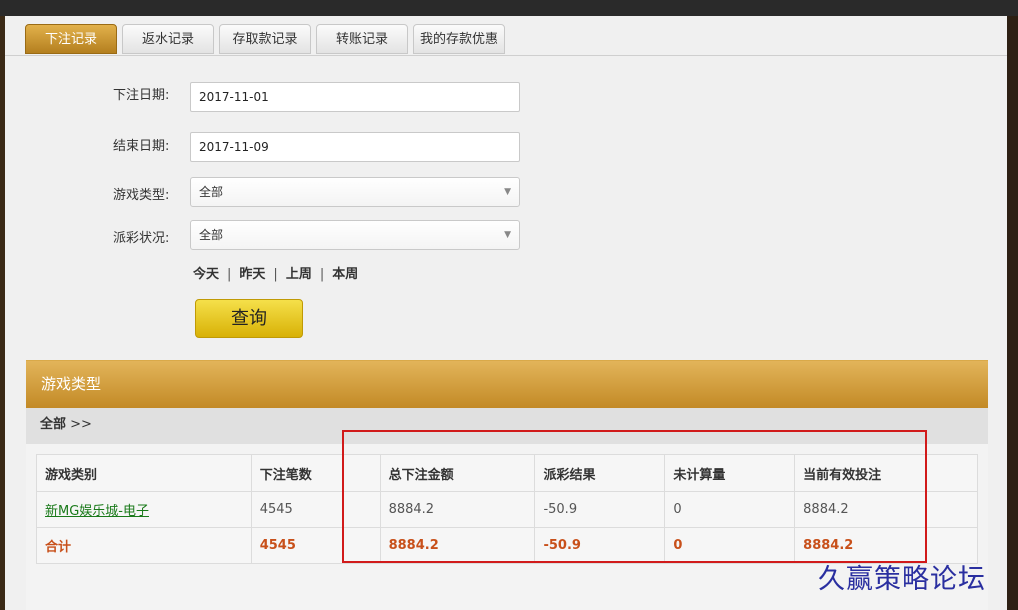  Describe the element at coordinates (53, 424) in the screenshot. I see `breadcrumb-current: 全部` at that location.